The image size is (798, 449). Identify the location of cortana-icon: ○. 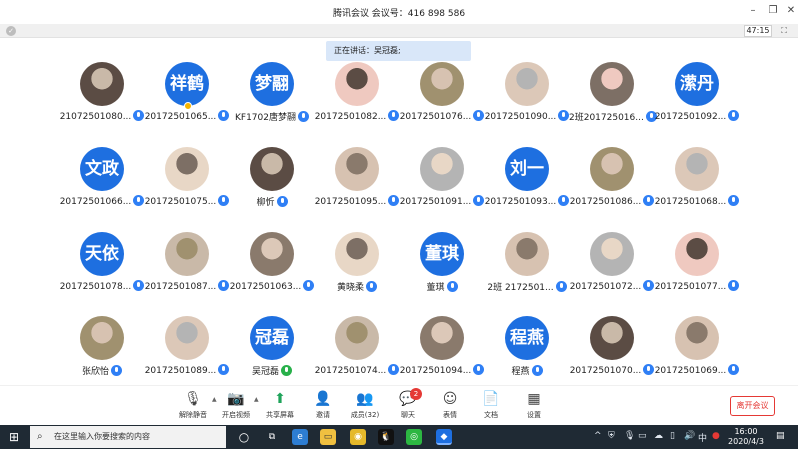
(244, 437).